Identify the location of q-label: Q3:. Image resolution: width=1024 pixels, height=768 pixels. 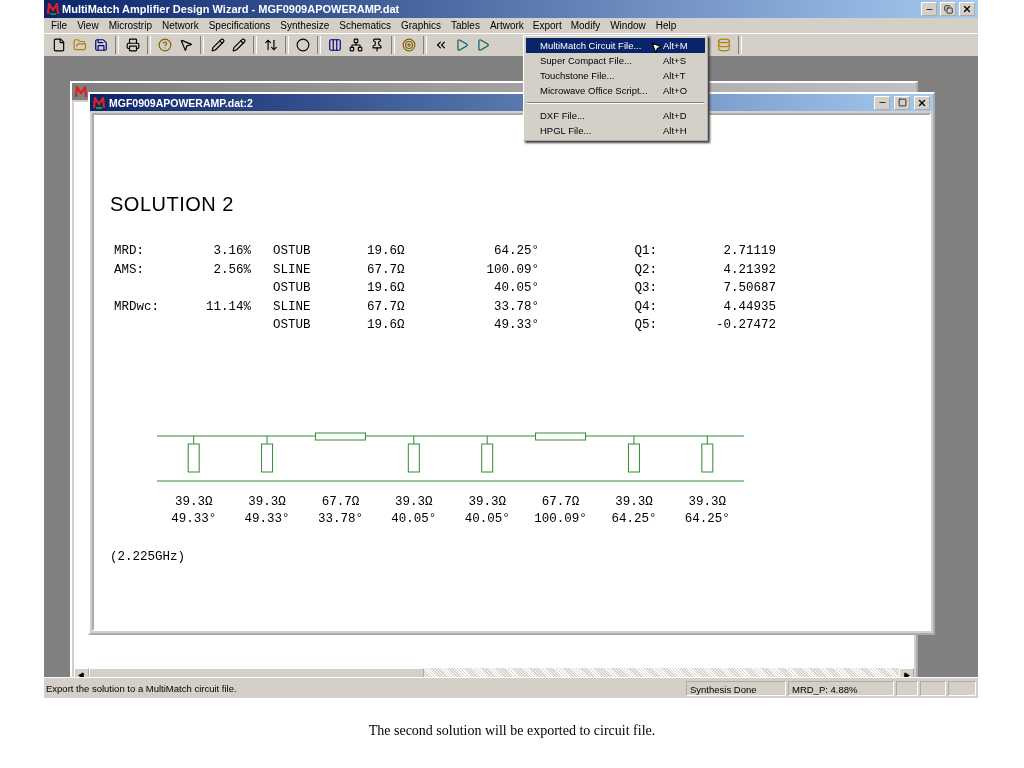
(645, 289).